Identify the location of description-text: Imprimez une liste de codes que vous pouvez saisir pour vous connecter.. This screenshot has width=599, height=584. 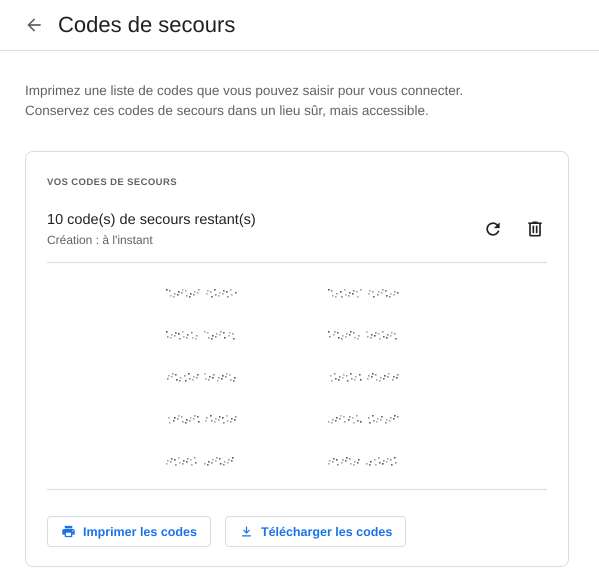
(244, 91).